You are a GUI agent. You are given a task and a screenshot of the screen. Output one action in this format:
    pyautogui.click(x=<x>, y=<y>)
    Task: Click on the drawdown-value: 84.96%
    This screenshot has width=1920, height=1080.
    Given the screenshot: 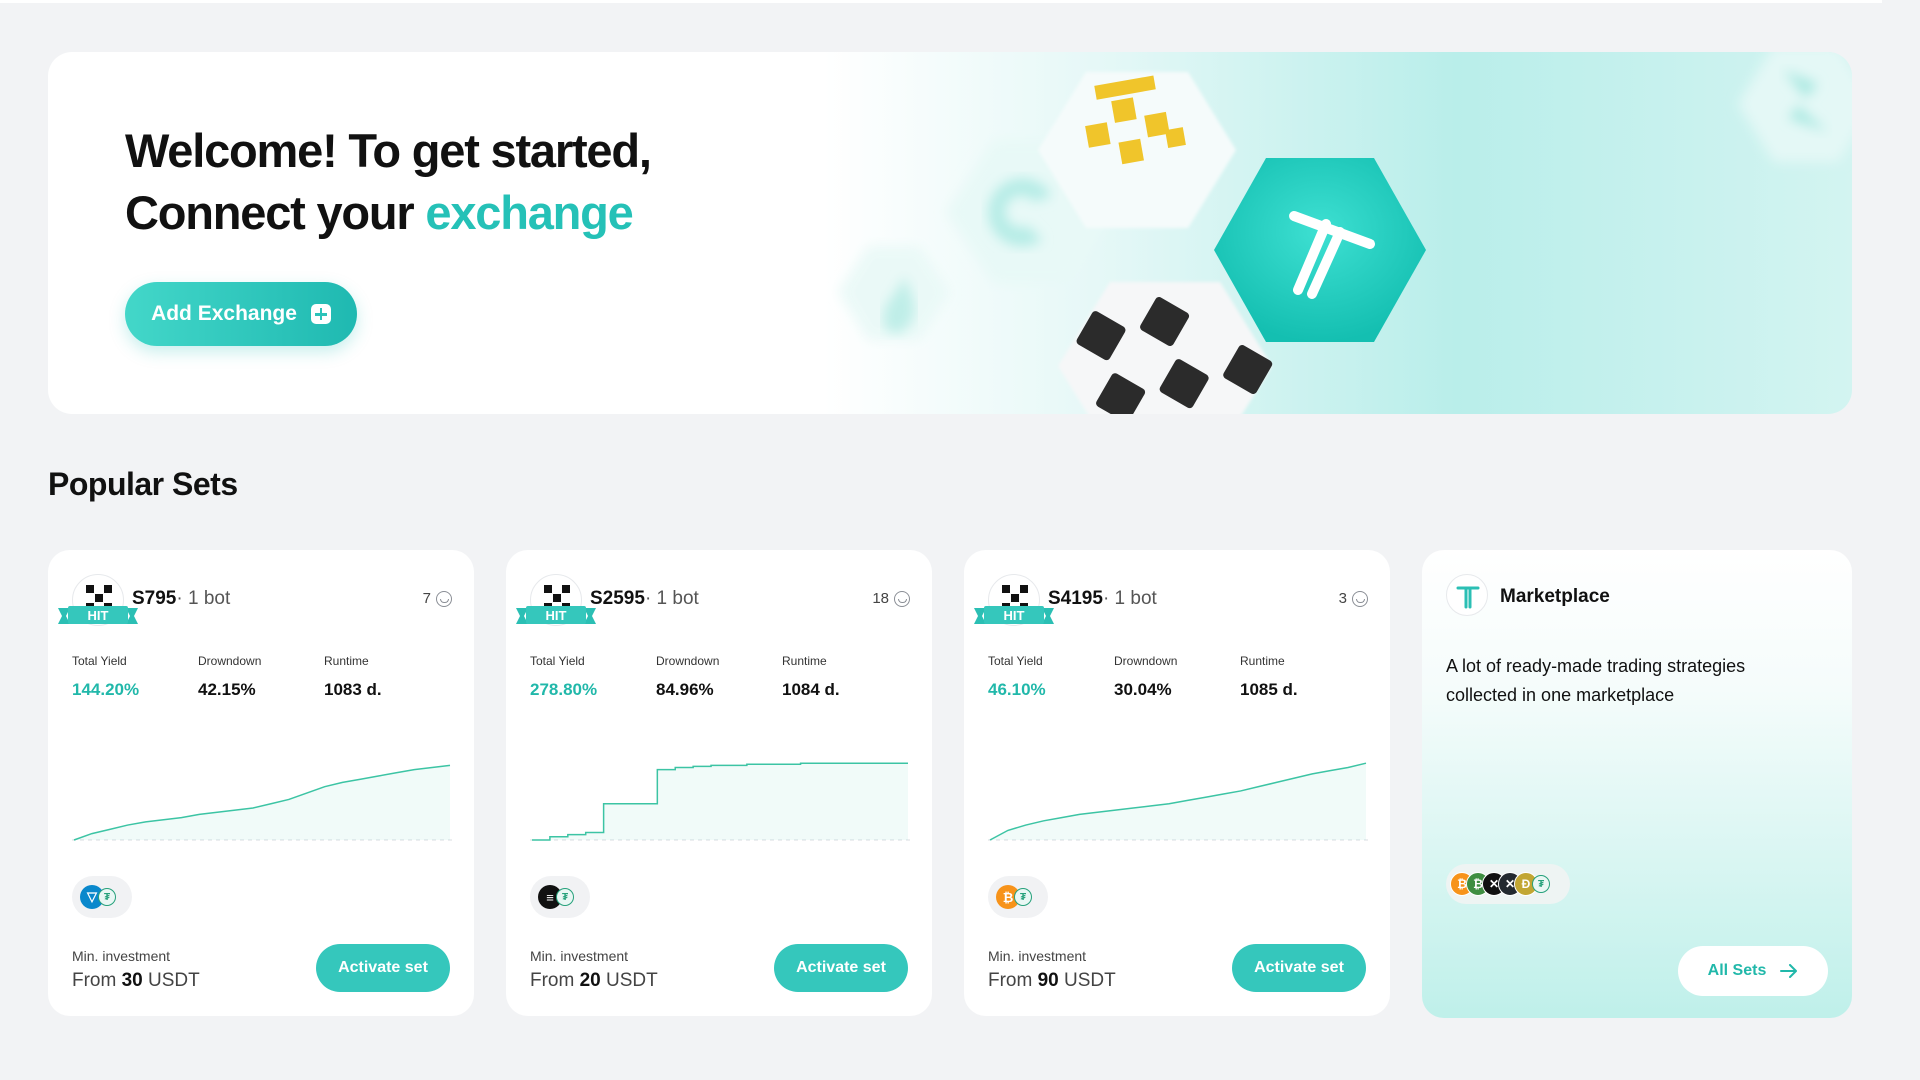 What is the action you would take?
    pyautogui.click(x=685, y=689)
    